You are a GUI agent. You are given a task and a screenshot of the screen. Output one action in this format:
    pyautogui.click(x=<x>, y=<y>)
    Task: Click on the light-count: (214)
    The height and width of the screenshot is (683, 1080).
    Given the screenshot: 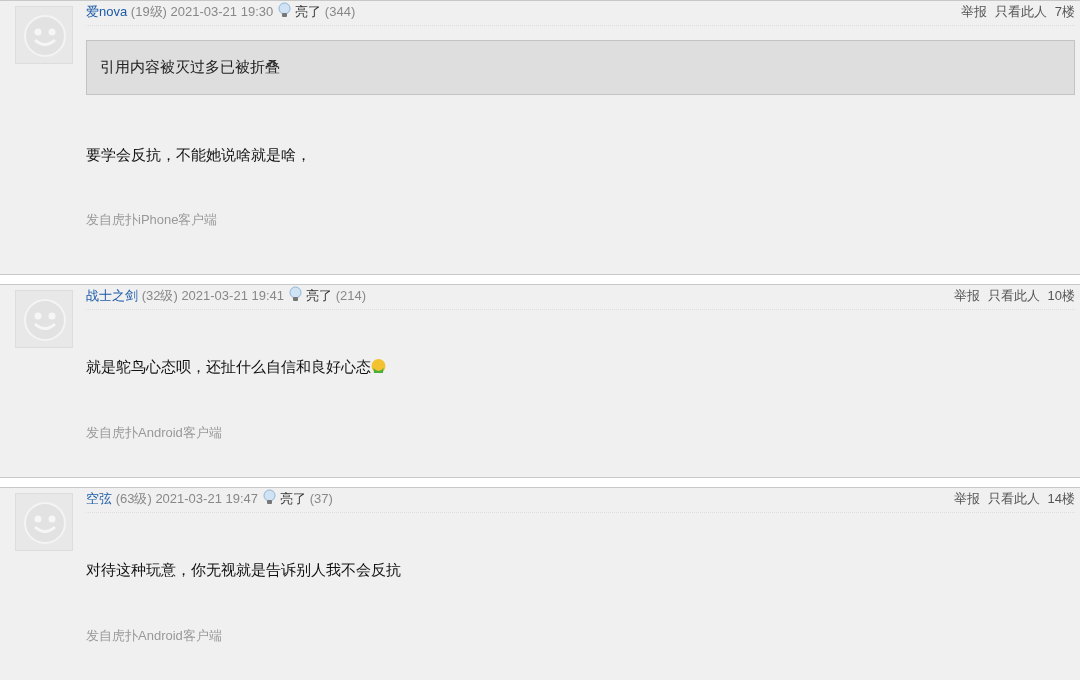 What is the action you would take?
    pyautogui.click(x=350, y=295)
    